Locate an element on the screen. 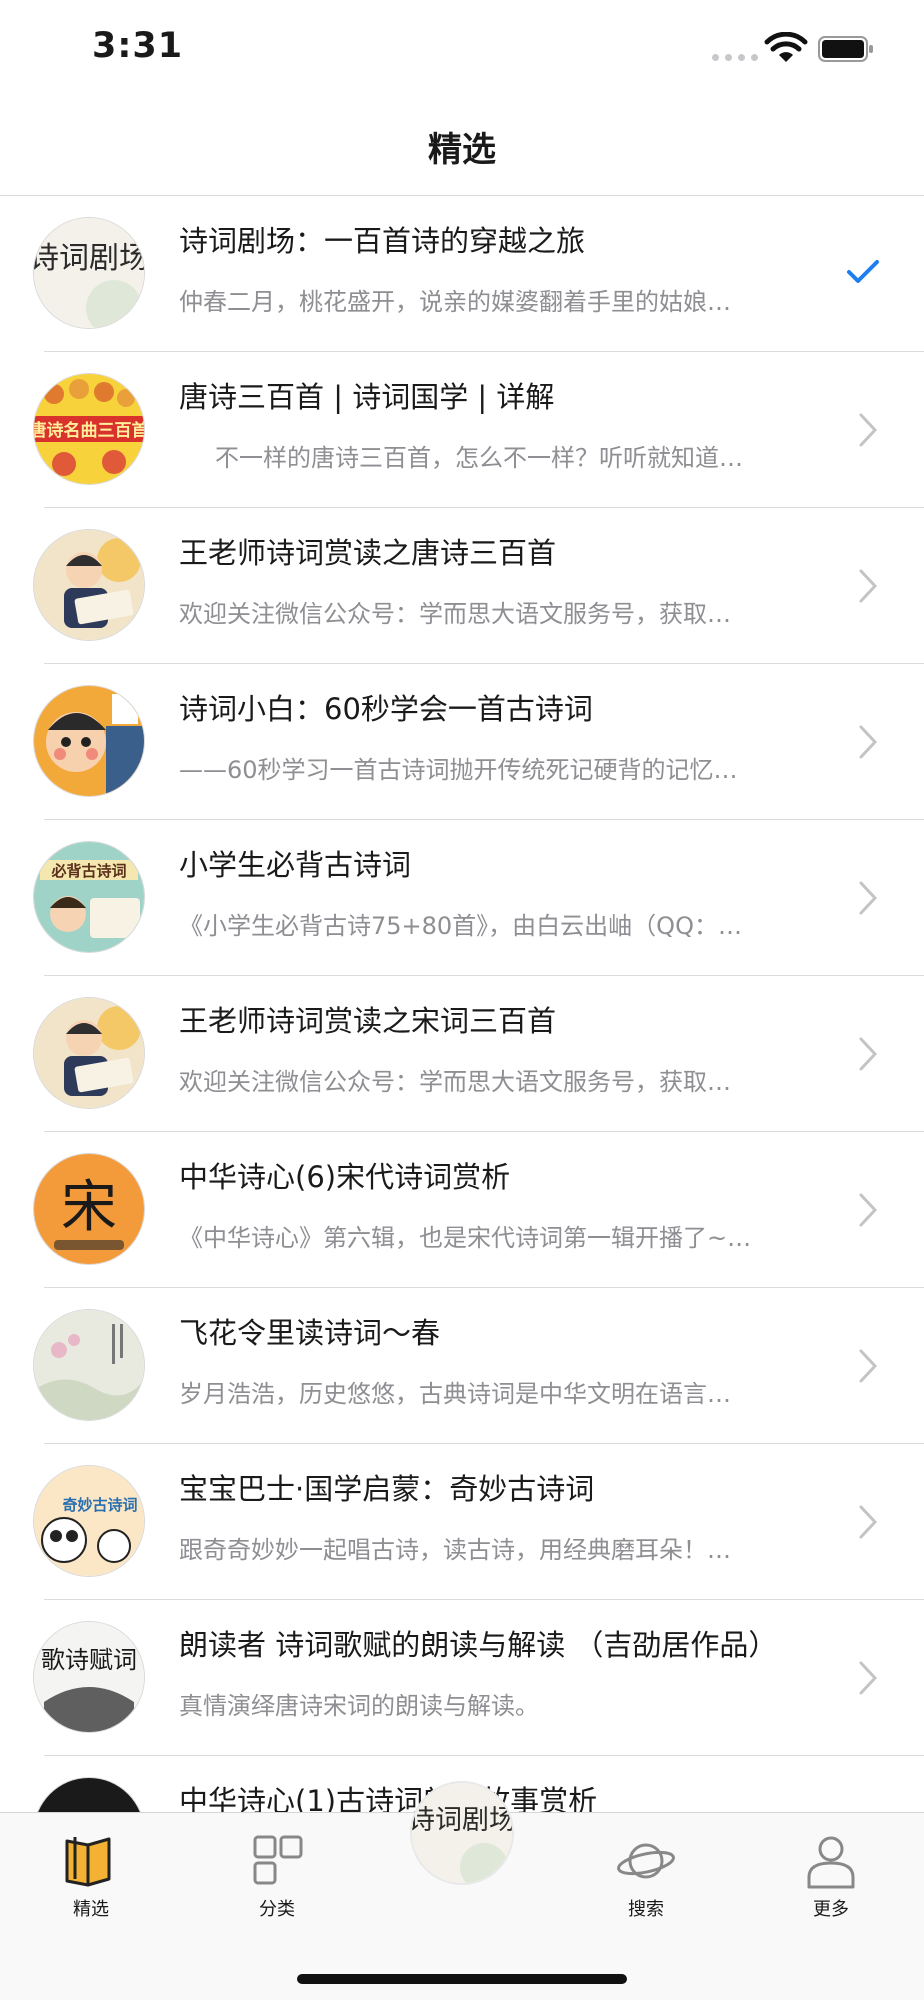 This screenshot has width=924, height=2000. tab-label: 搜索 is located at coordinates (646, 1909).